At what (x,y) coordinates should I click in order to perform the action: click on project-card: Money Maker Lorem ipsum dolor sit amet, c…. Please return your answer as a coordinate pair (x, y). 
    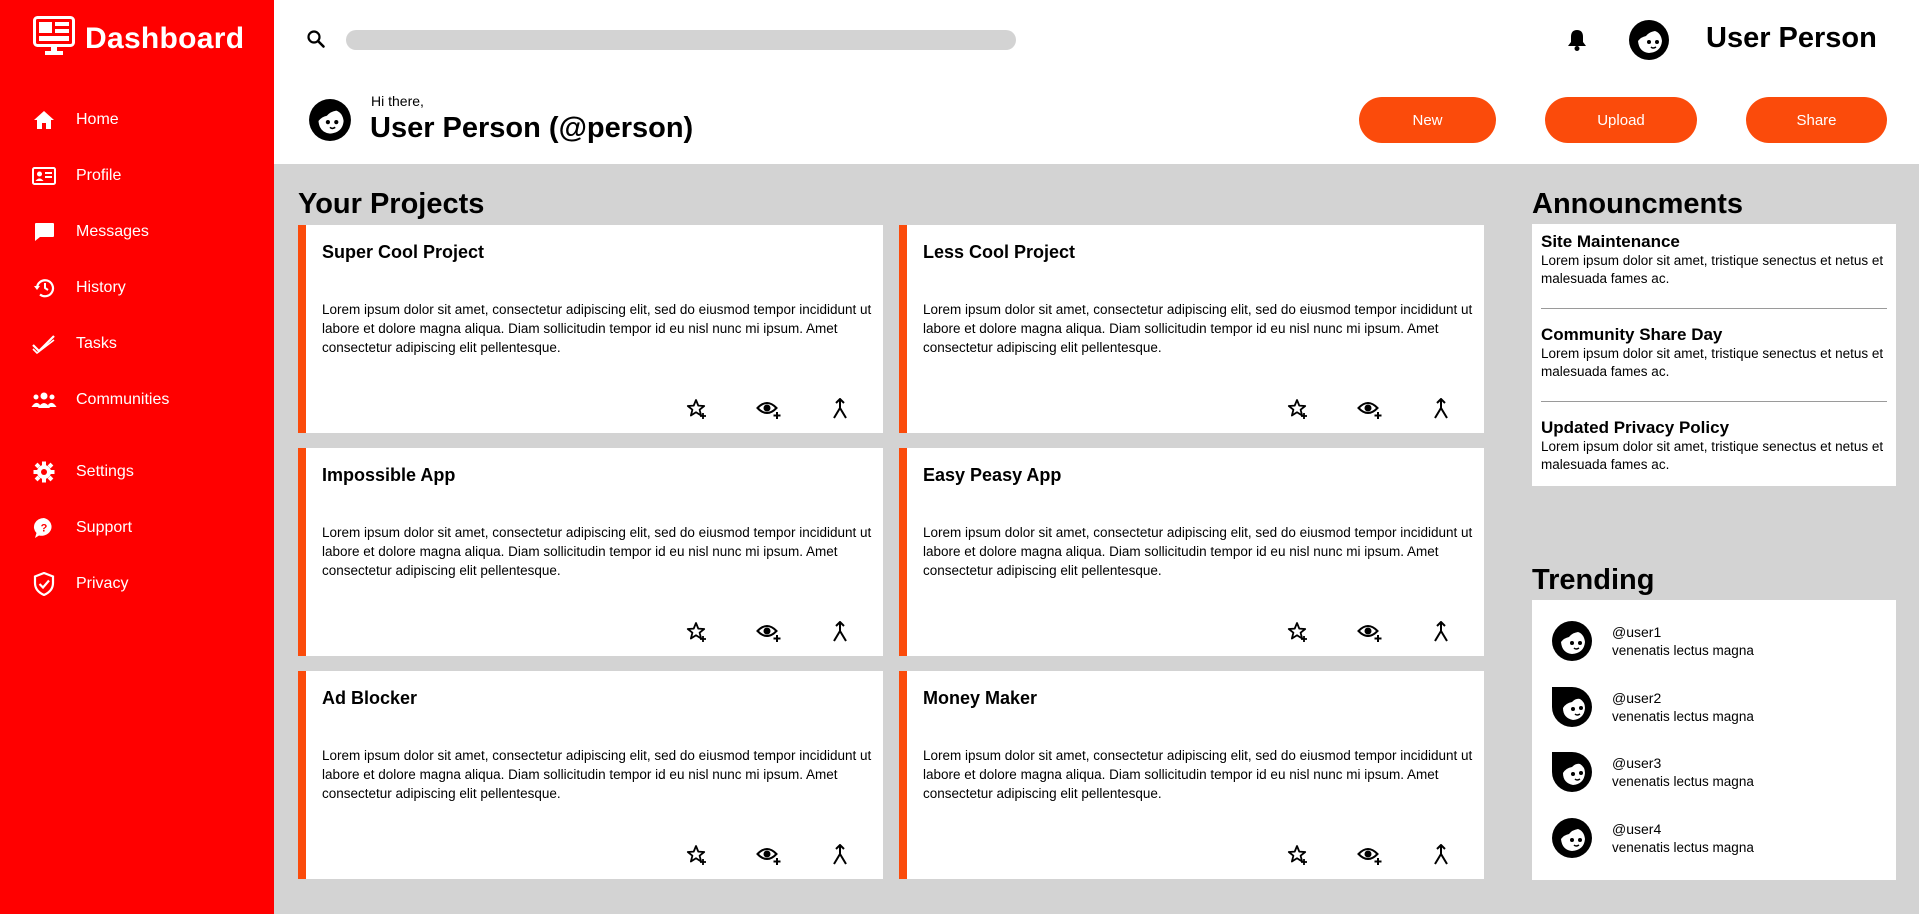
    Looking at the image, I should click on (1191, 775).